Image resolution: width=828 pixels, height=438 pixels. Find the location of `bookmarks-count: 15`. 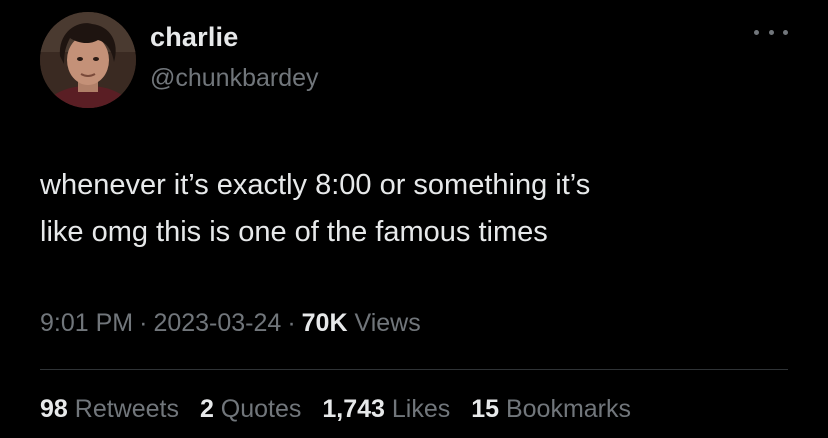

bookmarks-count: 15 is located at coordinates (485, 409).